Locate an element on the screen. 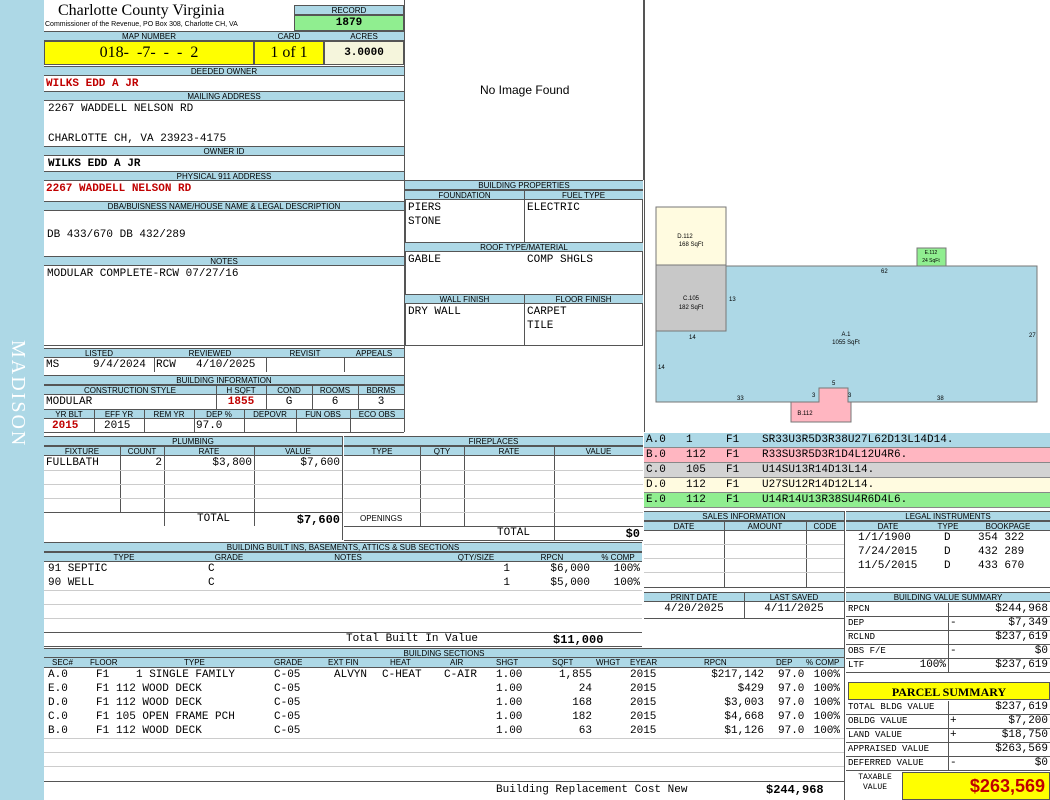  hsqft-value: 1855 is located at coordinates (241, 402).